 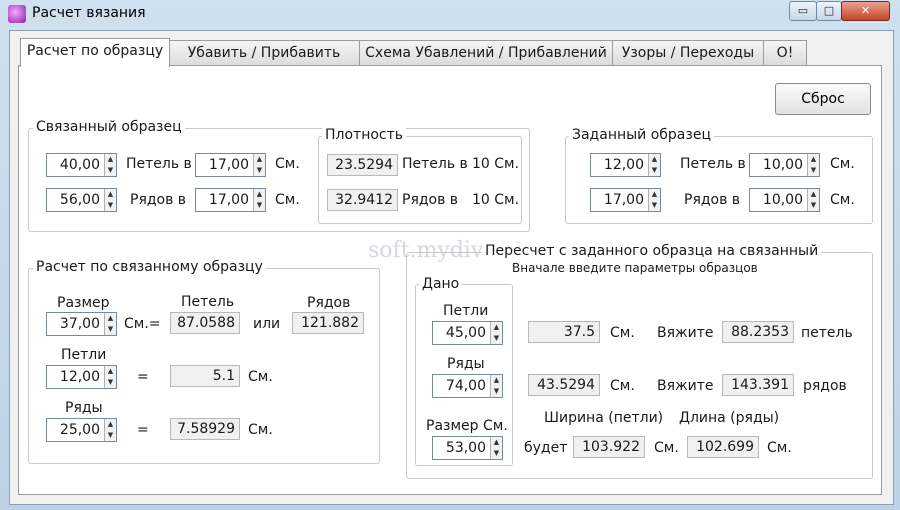 What do you see at coordinates (205, 429) in the screenshot?
I see `rows-result: 7.58929` at bounding box center [205, 429].